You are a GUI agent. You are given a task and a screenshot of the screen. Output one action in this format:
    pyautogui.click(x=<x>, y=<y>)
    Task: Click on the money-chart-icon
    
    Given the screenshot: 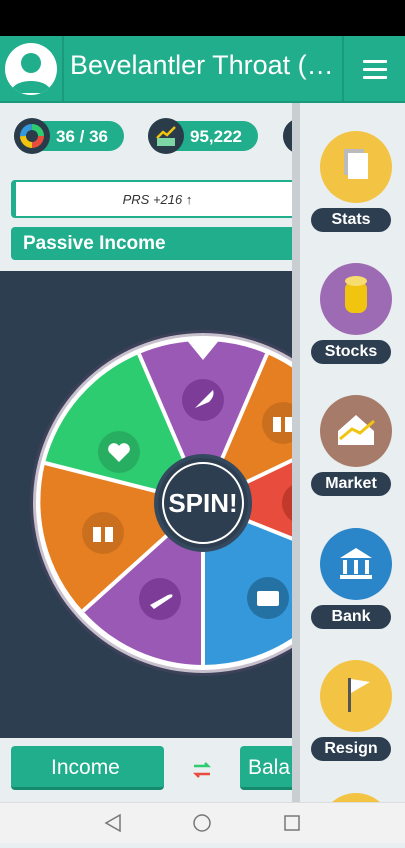 What is the action you would take?
    pyautogui.click(x=166, y=136)
    